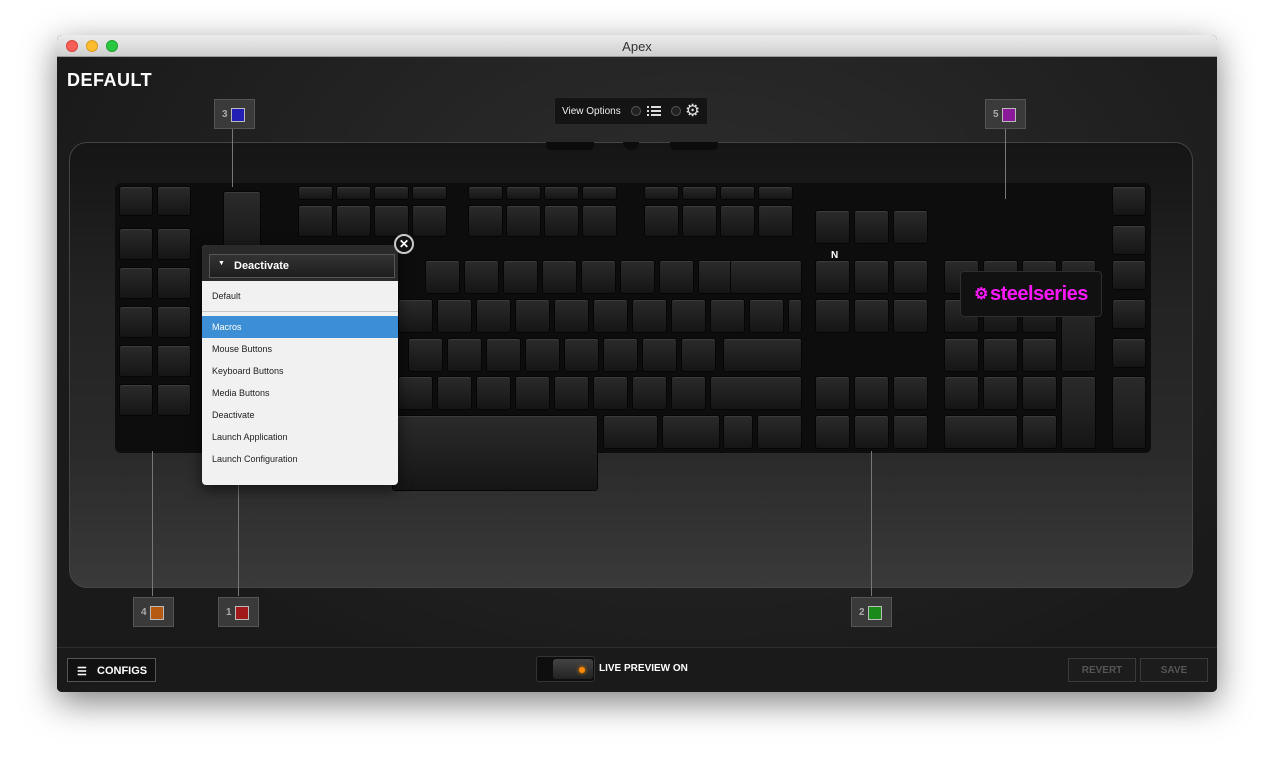 This screenshot has height=771, width=1274. I want to click on color-zone-4: 4, so click(153, 612).